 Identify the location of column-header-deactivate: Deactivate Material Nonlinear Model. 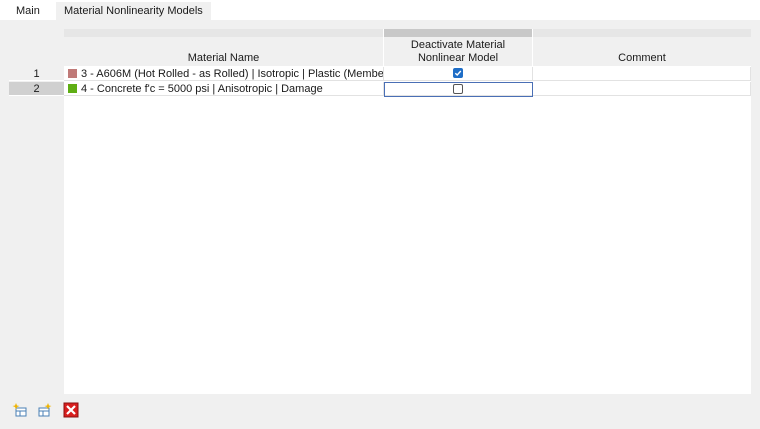
(458, 51).